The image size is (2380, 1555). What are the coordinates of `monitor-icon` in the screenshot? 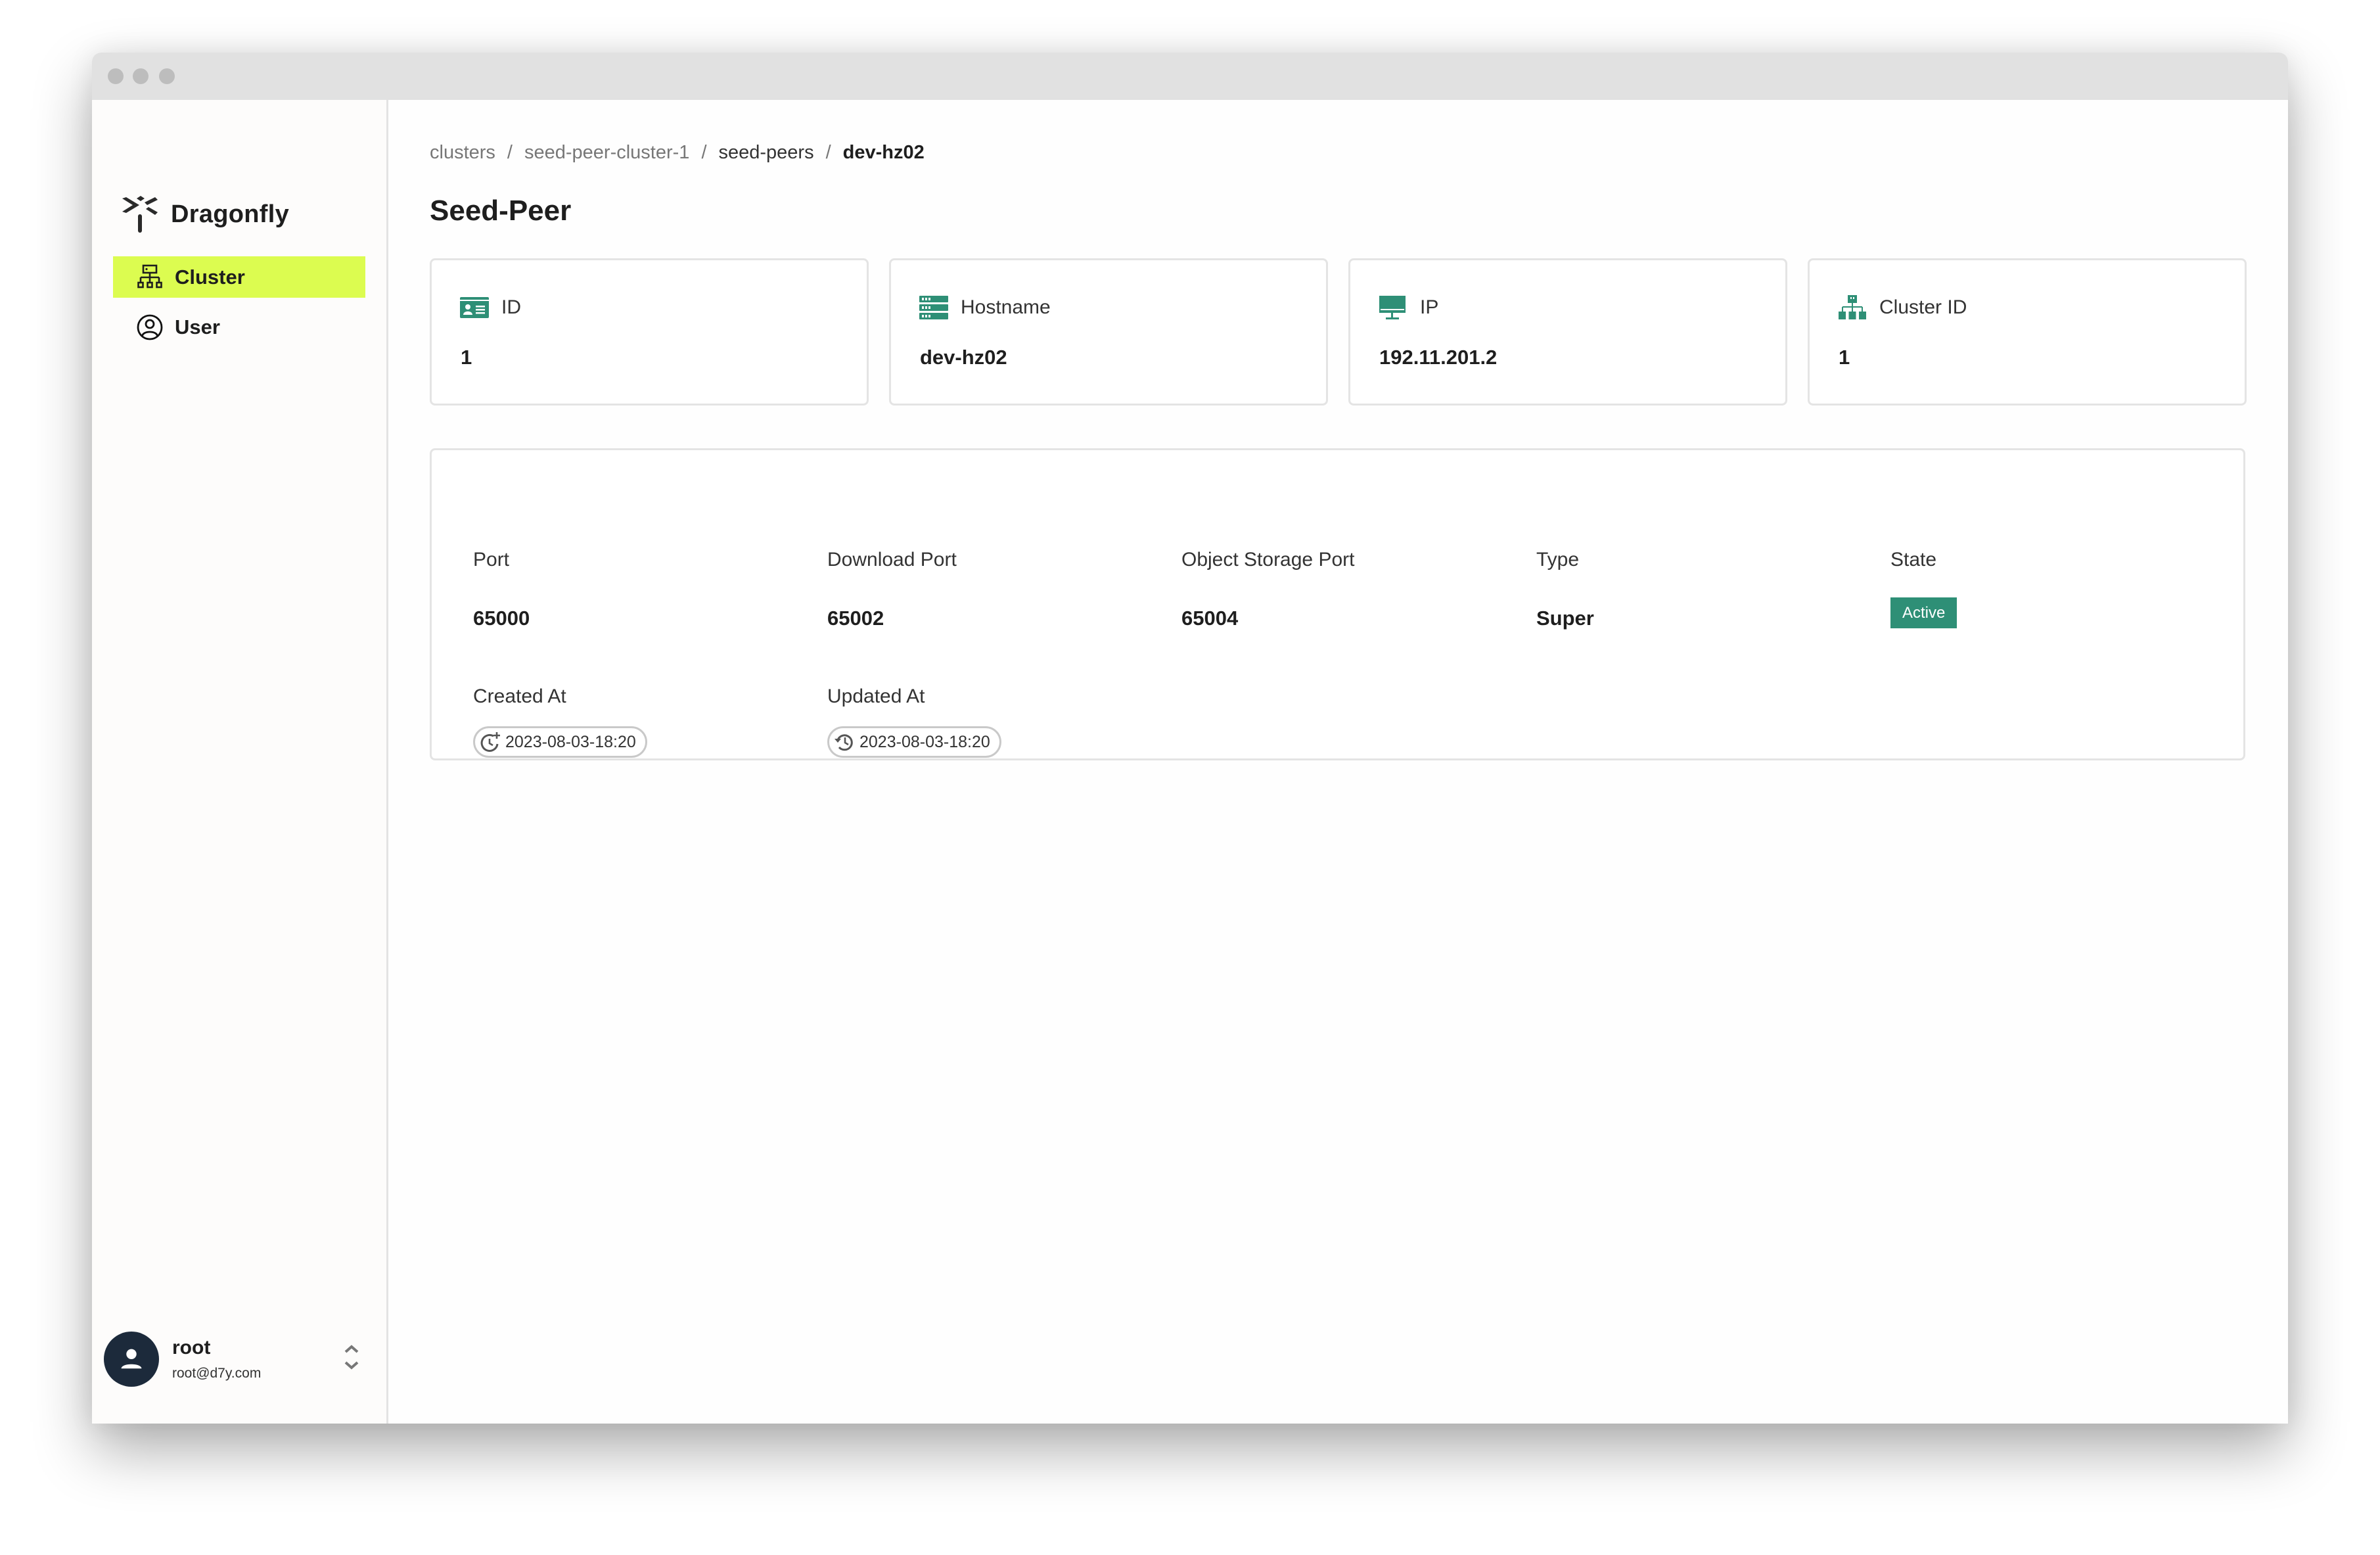 It's located at (1392, 307).